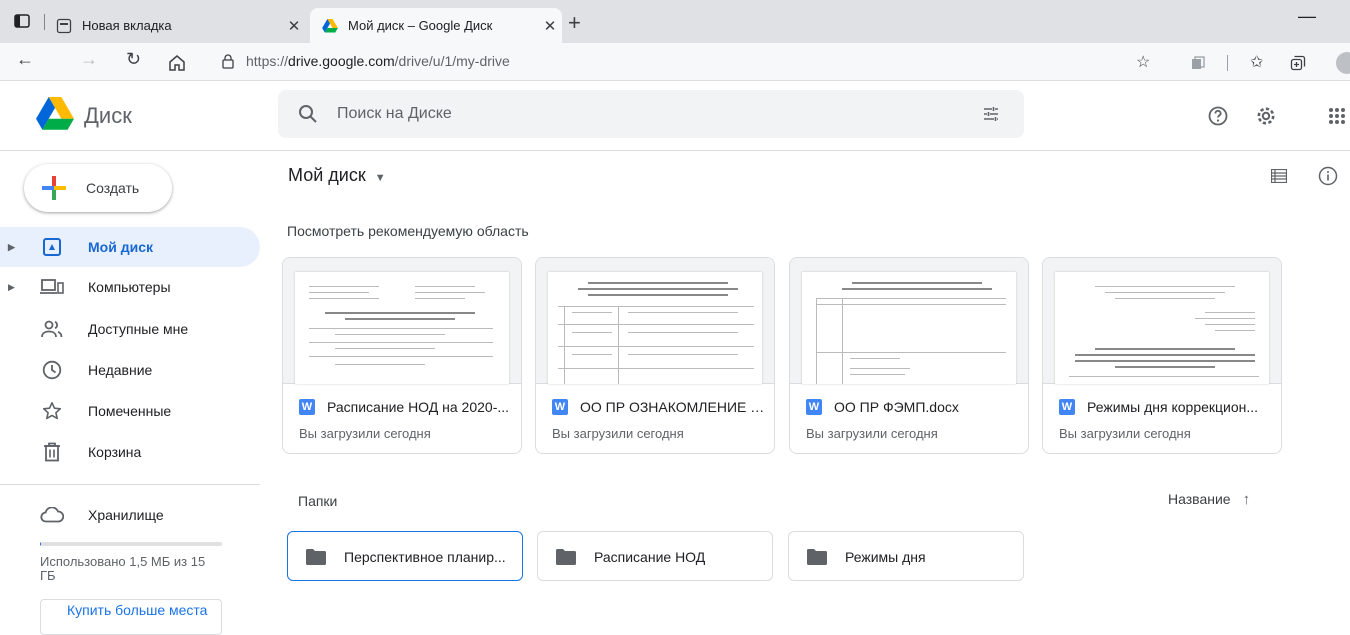 The image size is (1350, 635). I want to click on sidebar-item-label: Помеченные, so click(130, 411).